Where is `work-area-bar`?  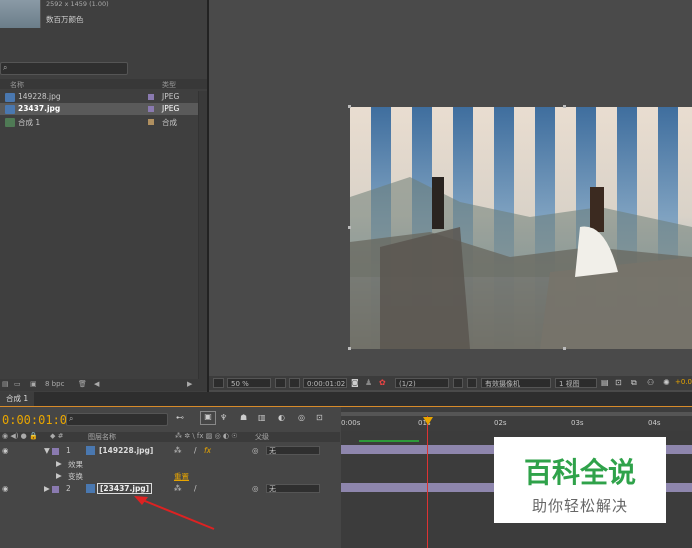 work-area-bar is located at coordinates (516, 414).